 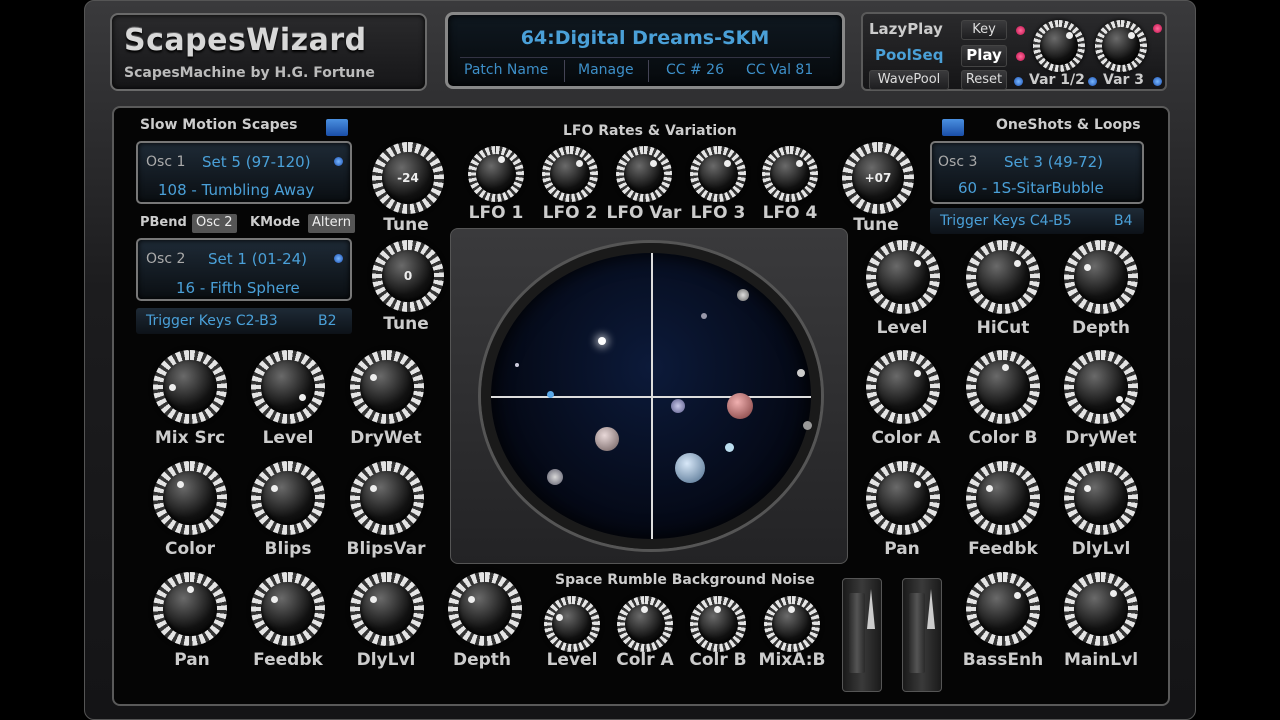 I want to click on blipsvar-label: BlipsVar, so click(x=386, y=549).